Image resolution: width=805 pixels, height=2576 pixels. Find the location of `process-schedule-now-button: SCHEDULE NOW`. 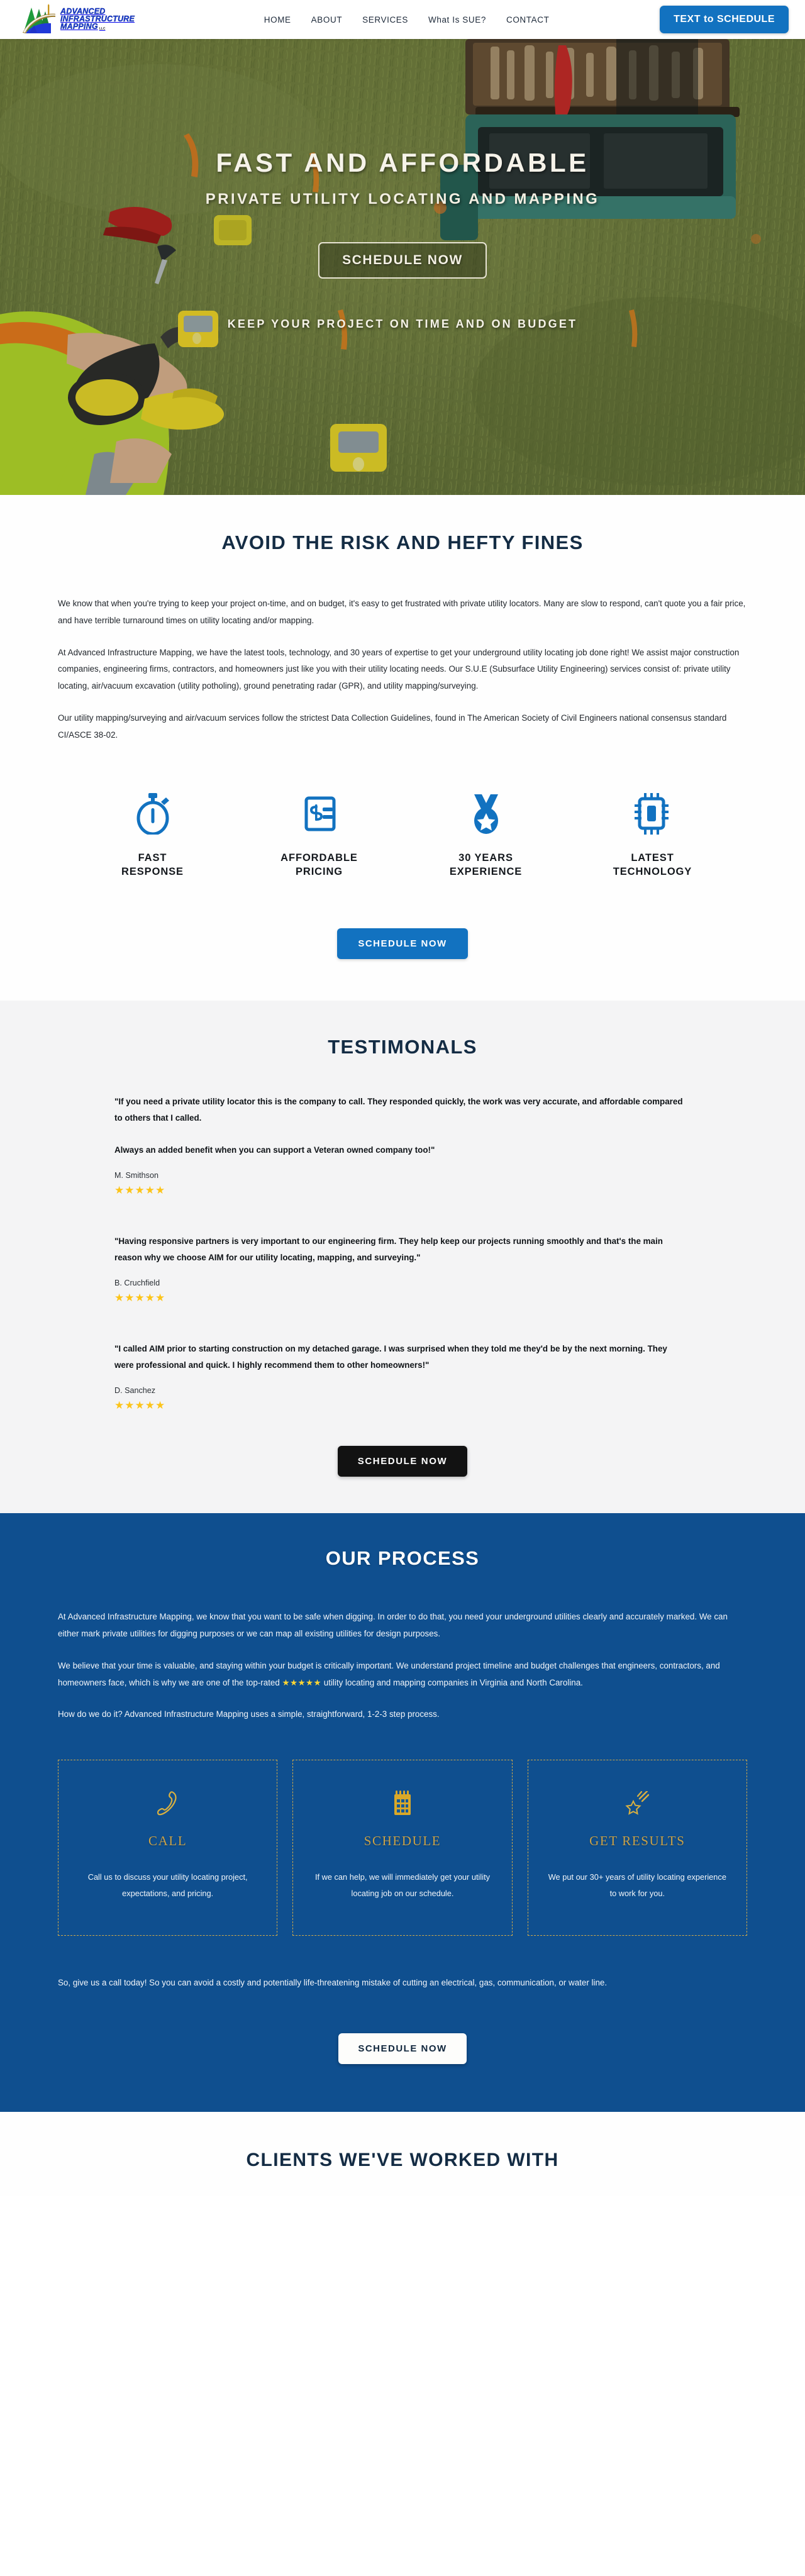

process-schedule-now-button: SCHEDULE NOW is located at coordinates (402, 2049).